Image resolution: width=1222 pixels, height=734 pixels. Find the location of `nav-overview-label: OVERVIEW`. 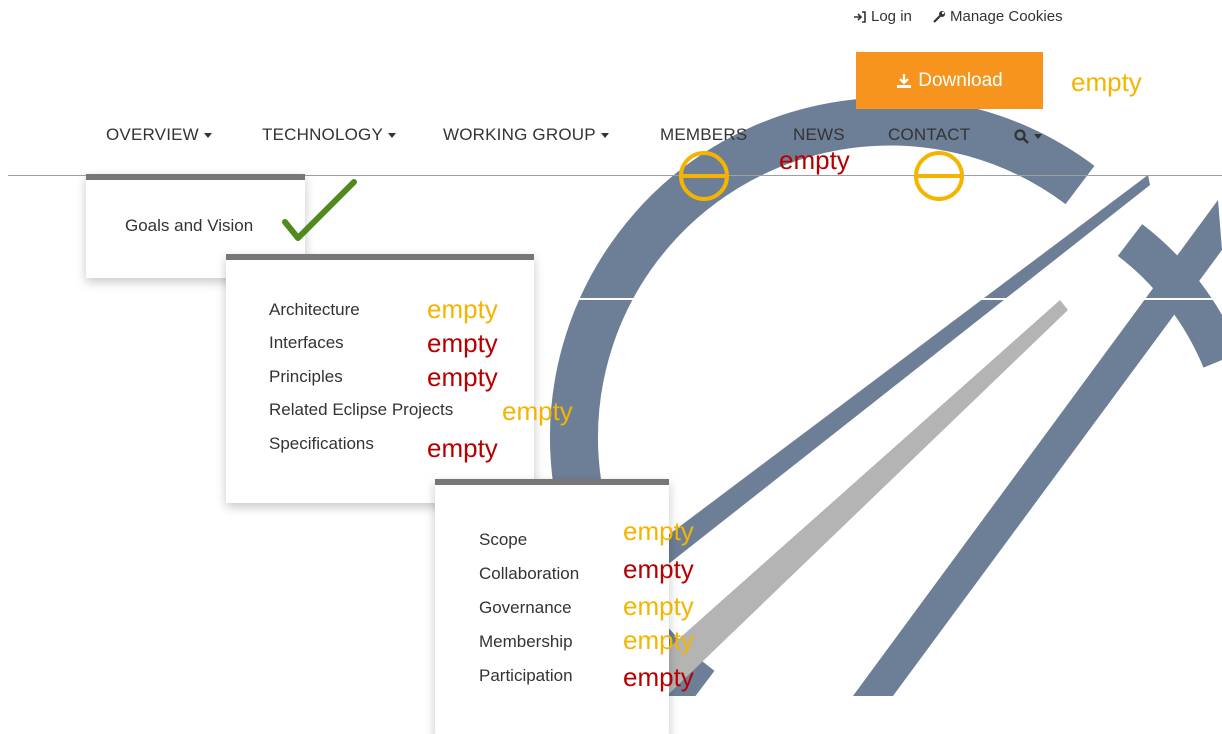

nav-overview-label: OVERVIEW is located at coordinates (152, 134).